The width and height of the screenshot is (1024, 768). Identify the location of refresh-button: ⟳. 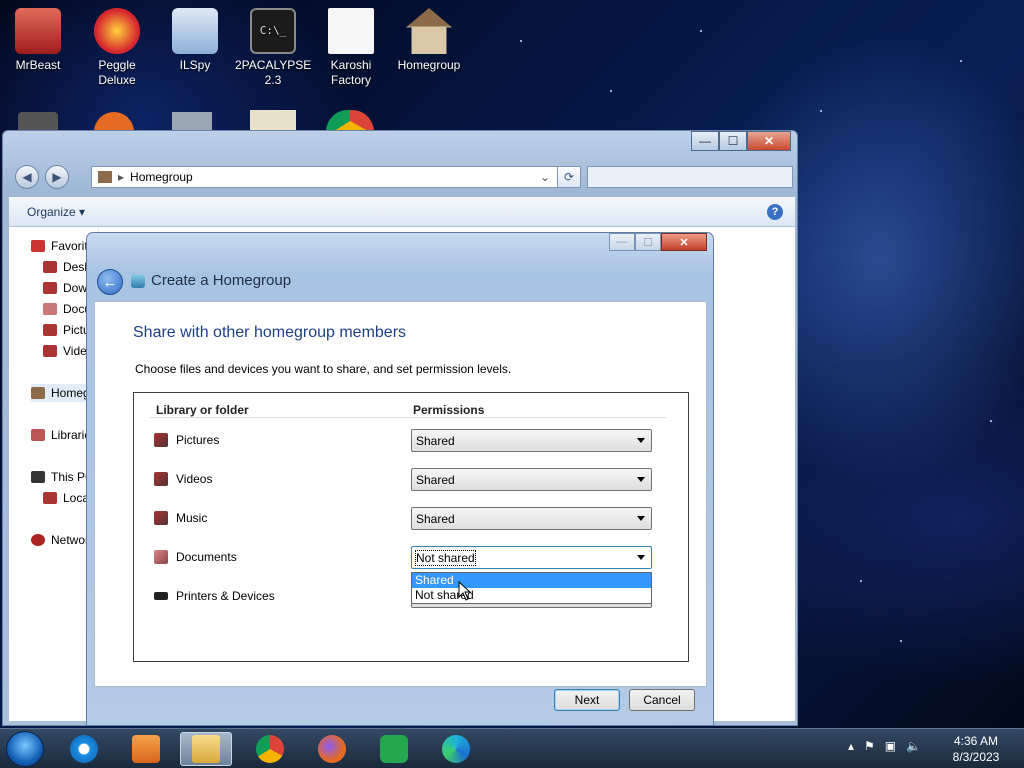
(569, 177).